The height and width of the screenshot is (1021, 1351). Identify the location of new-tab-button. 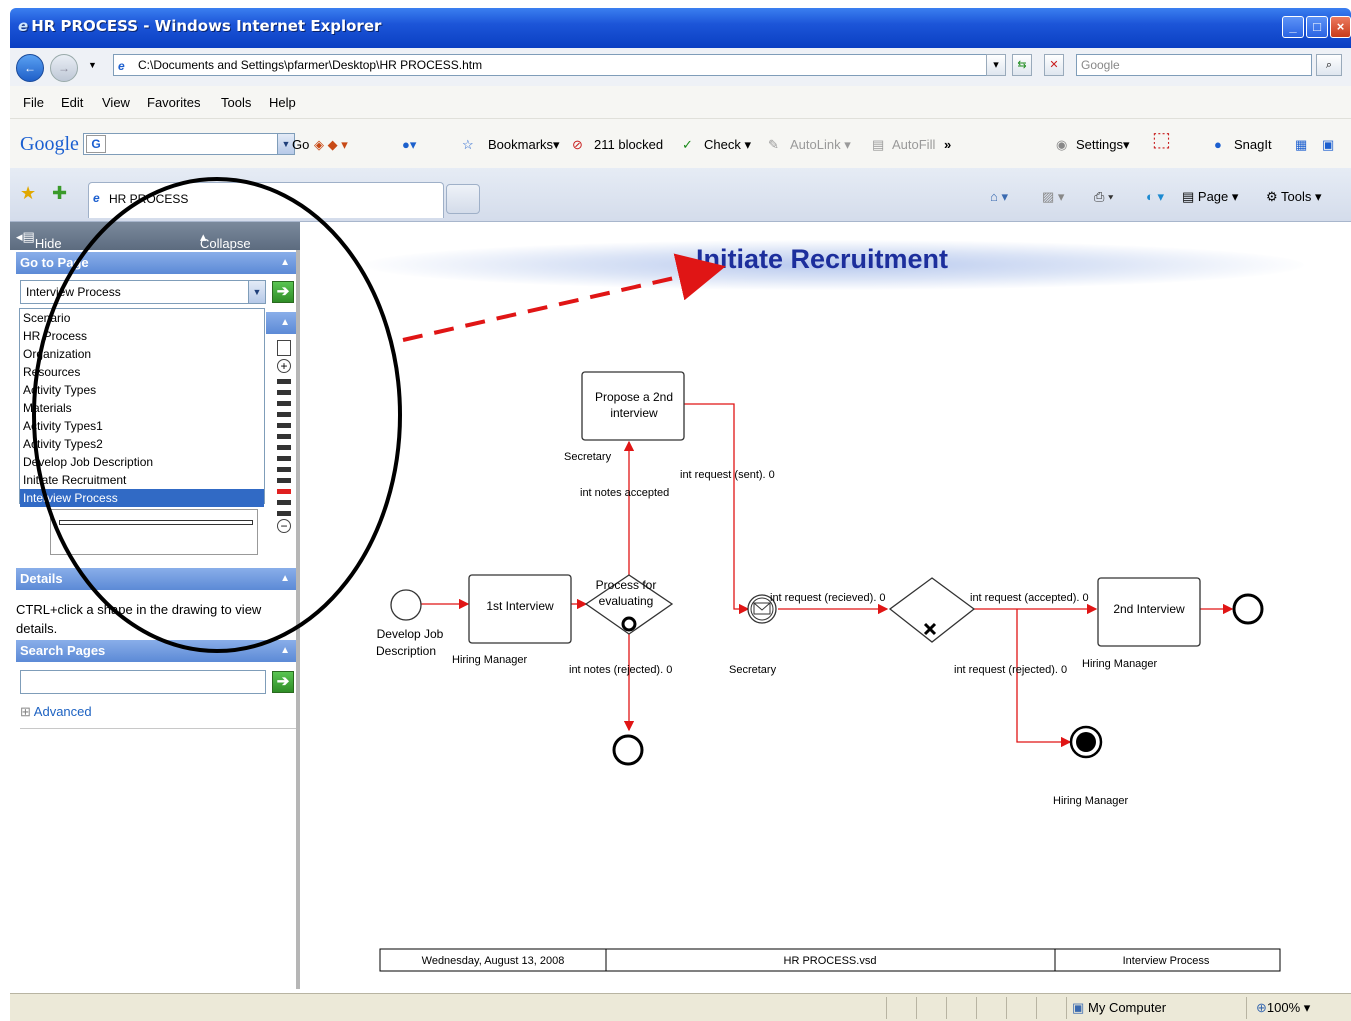
(463, 199).